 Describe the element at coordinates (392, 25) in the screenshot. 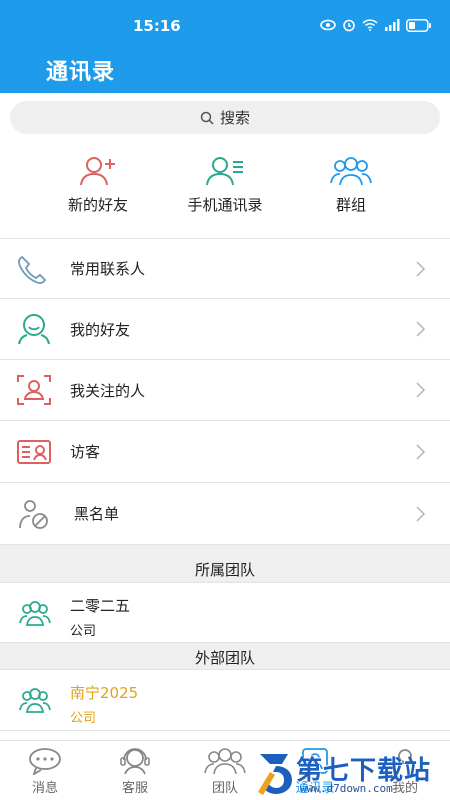

I see `signal-icon` at that location.